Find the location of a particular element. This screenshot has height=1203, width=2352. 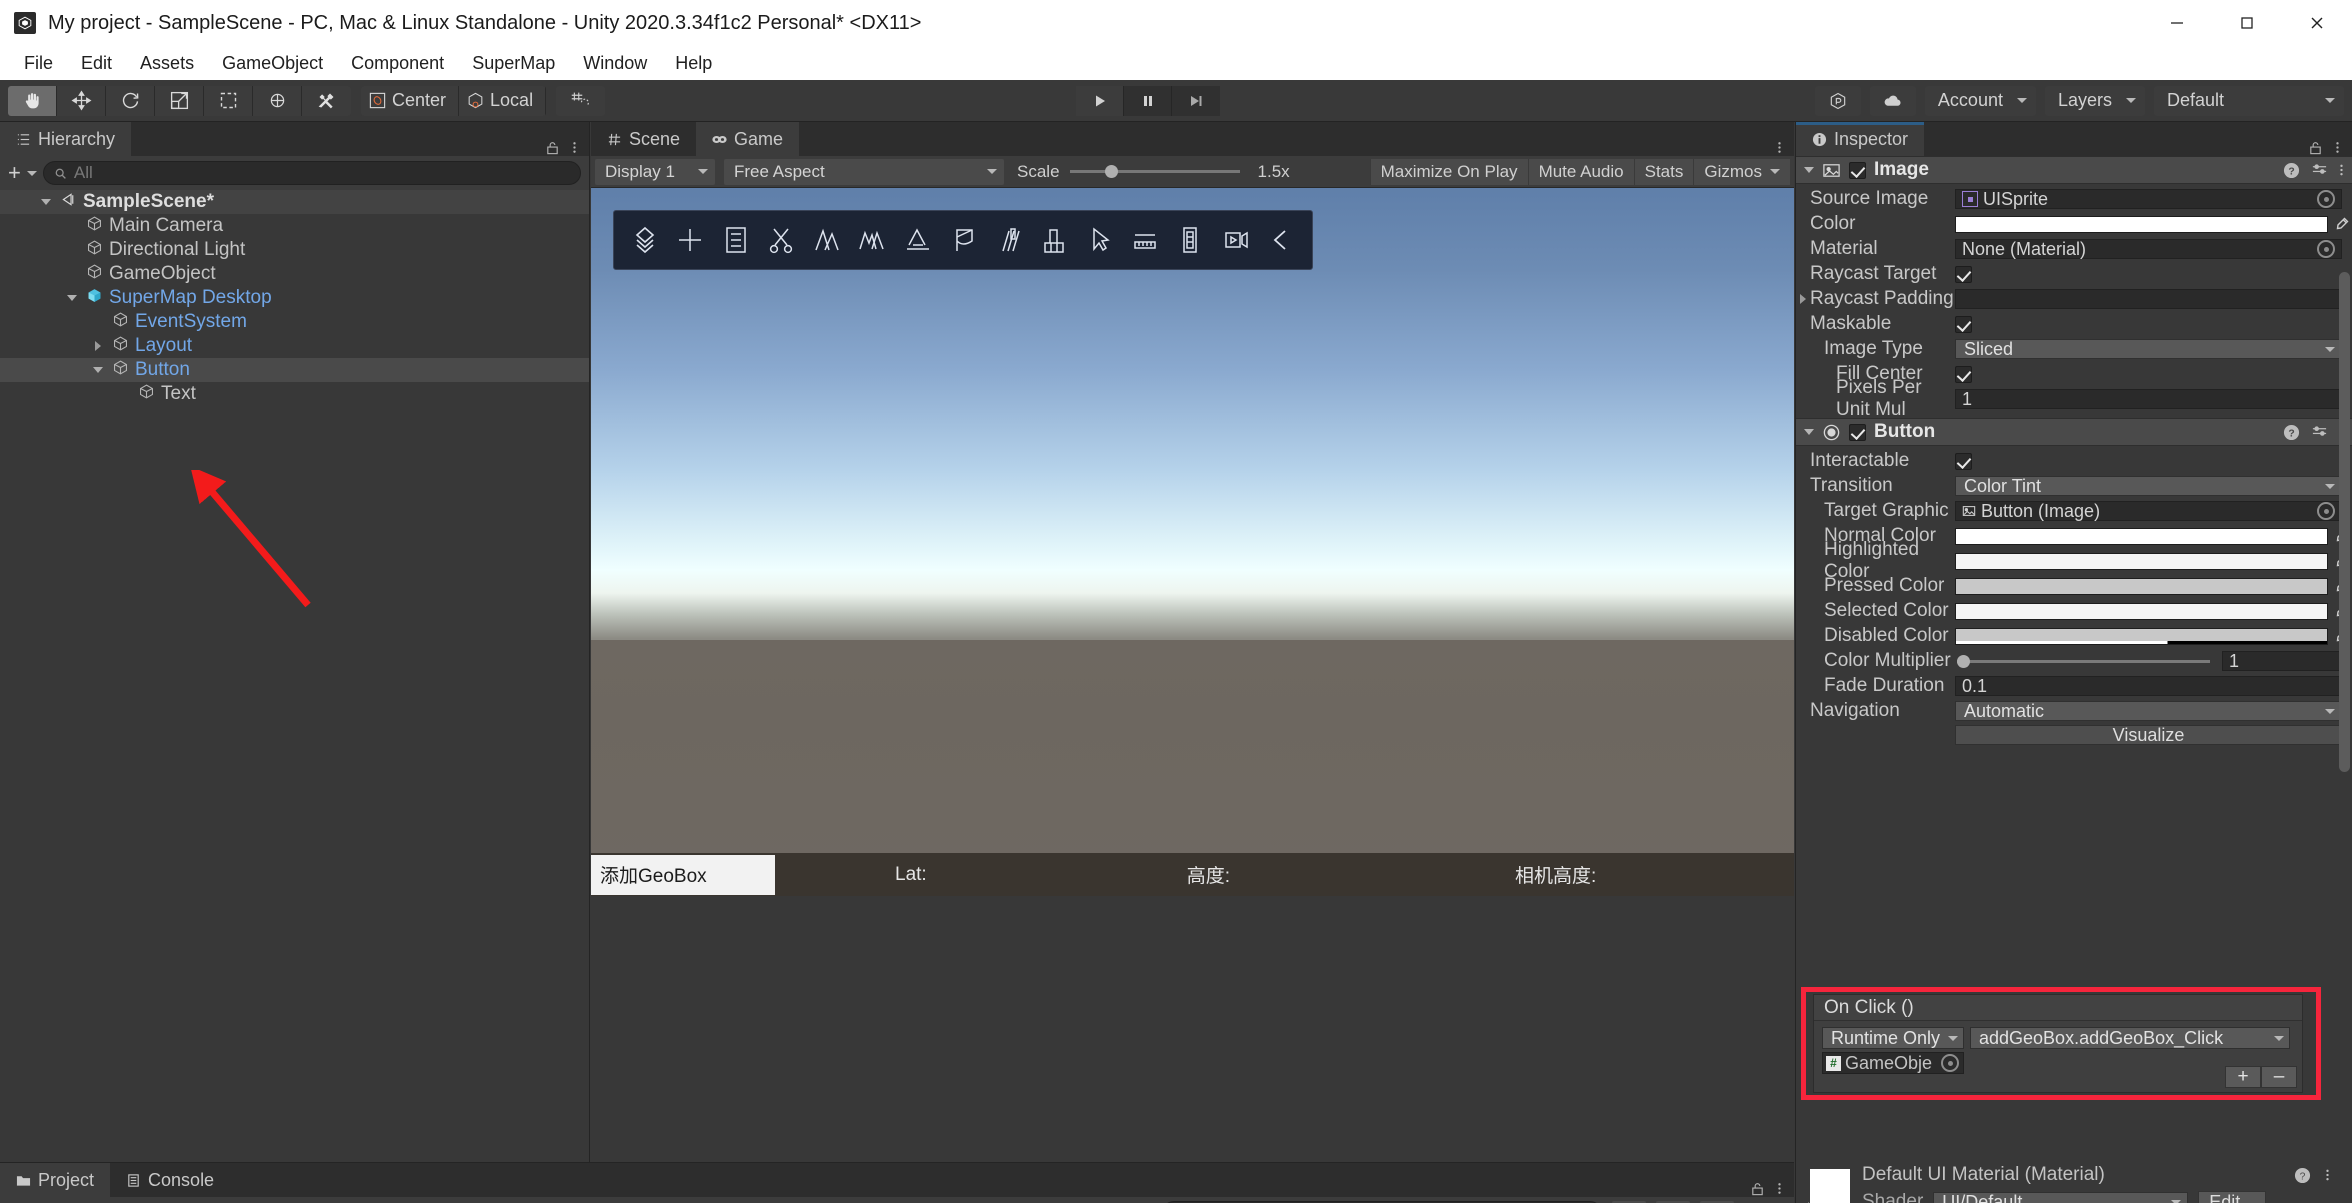

tube-icon is located at coordinates (1190, 240).